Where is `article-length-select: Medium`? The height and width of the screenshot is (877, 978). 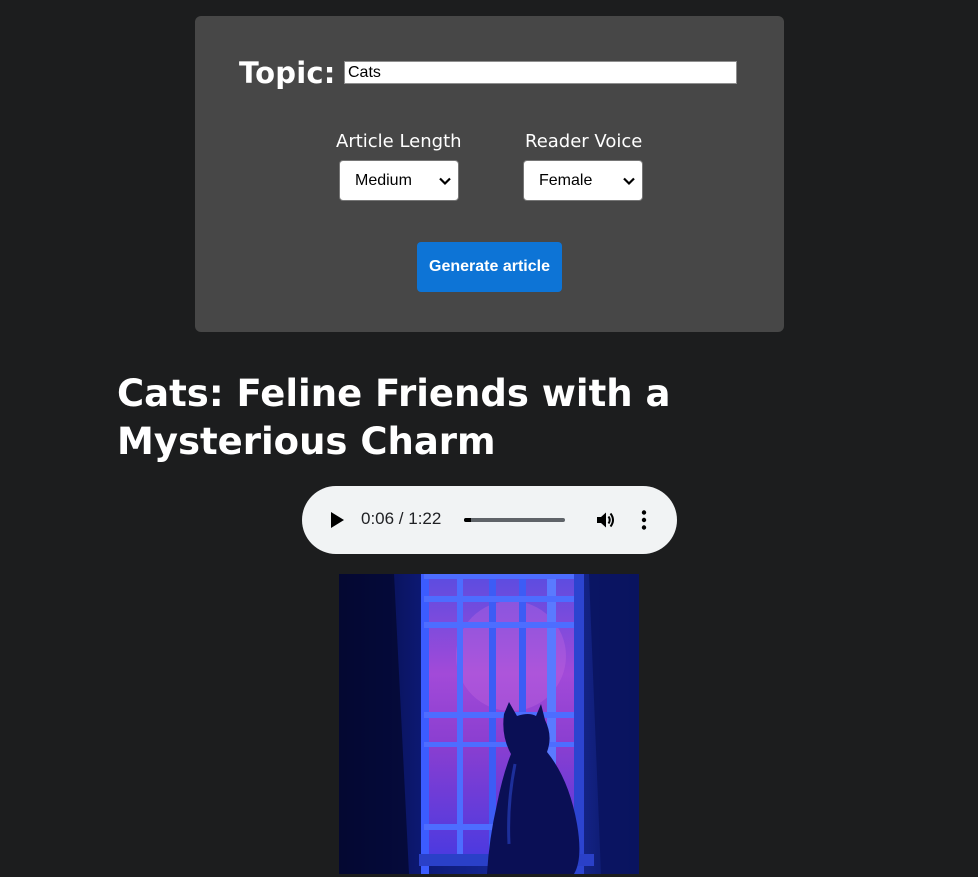
article-length-select: Medium is located at coordinates (399, 180).